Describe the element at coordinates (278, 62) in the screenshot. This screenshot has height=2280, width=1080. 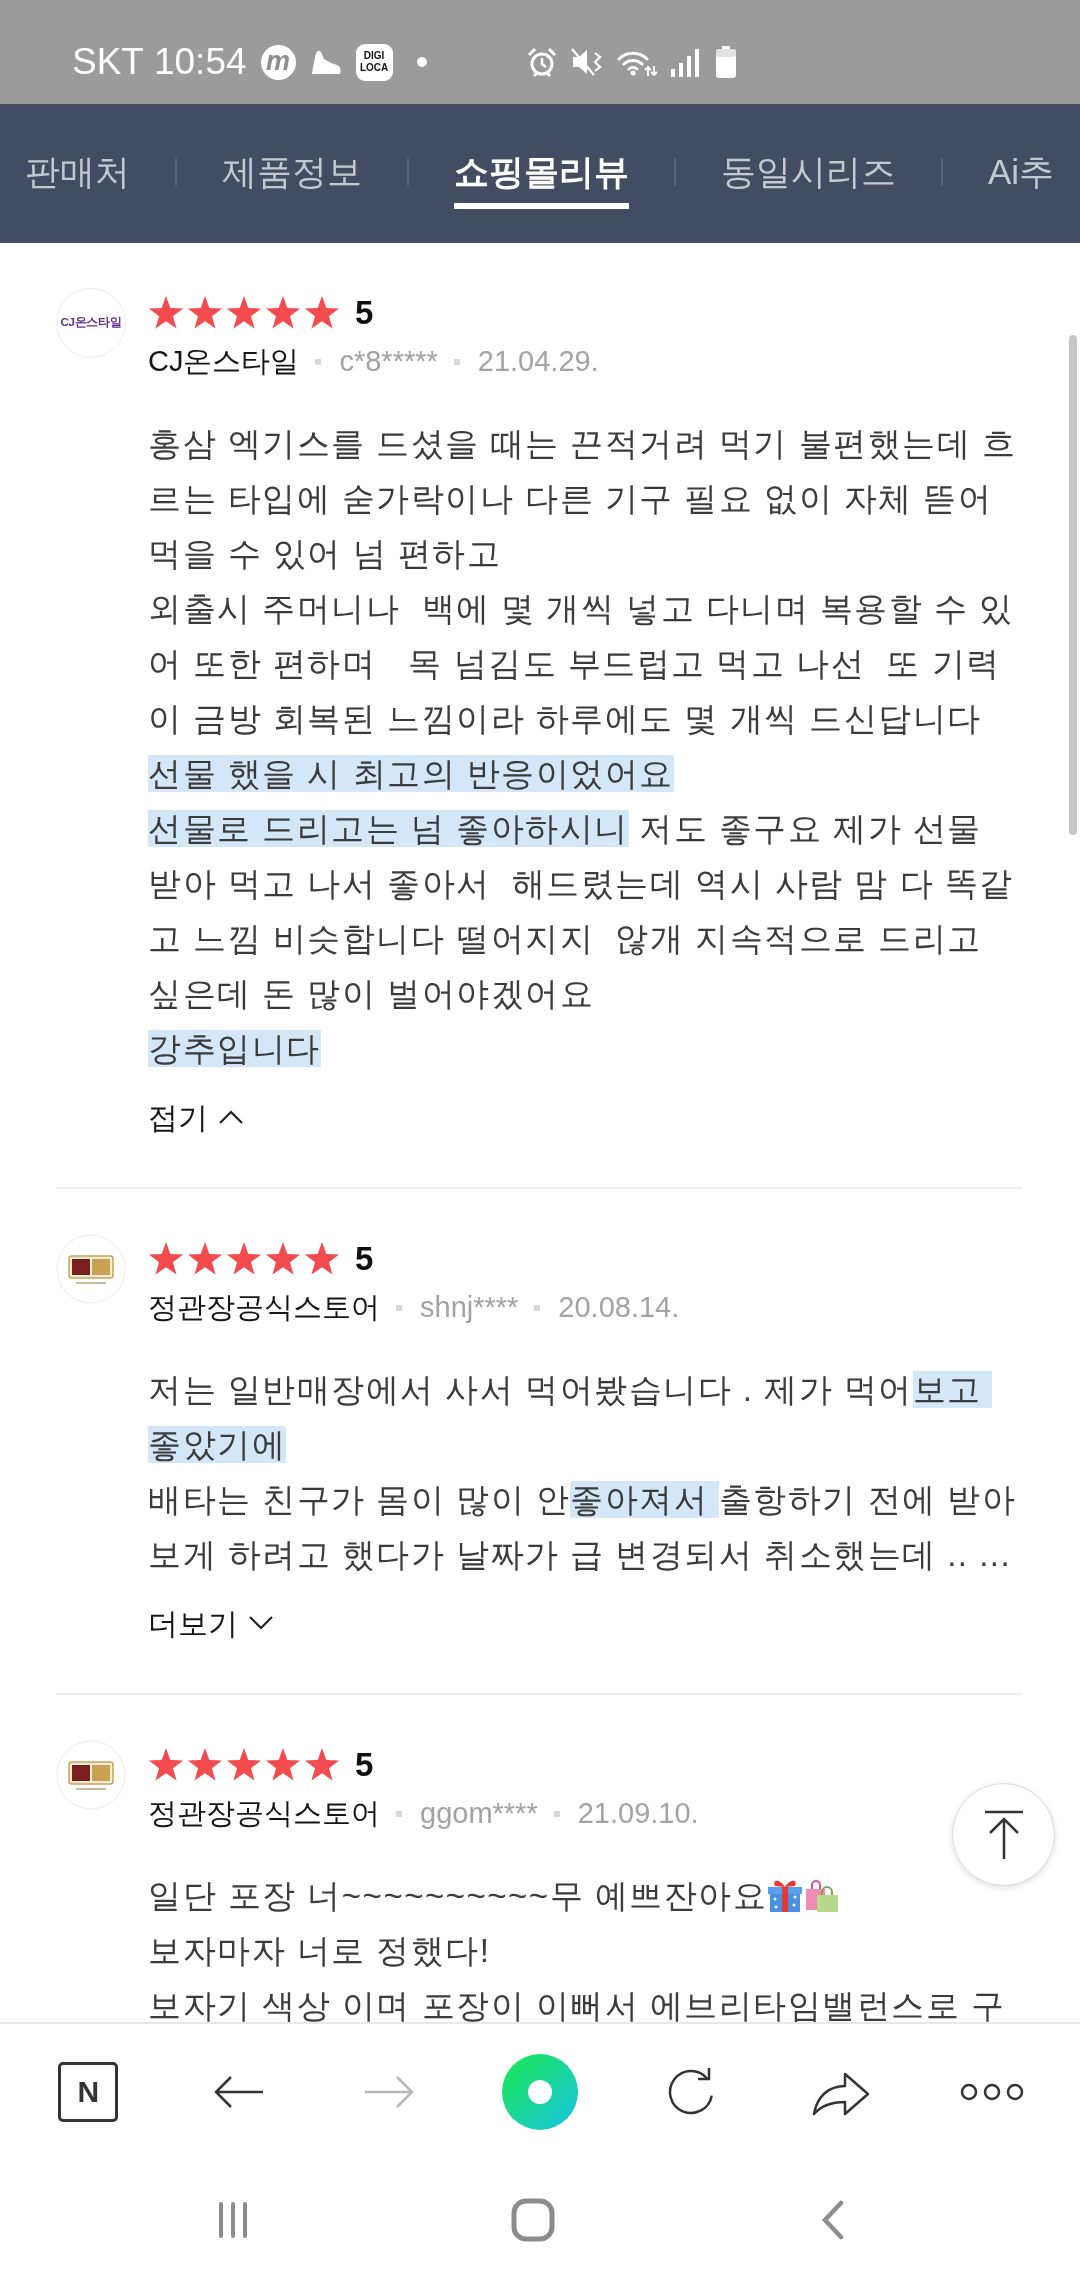
I see `app-badge: m` at that location.